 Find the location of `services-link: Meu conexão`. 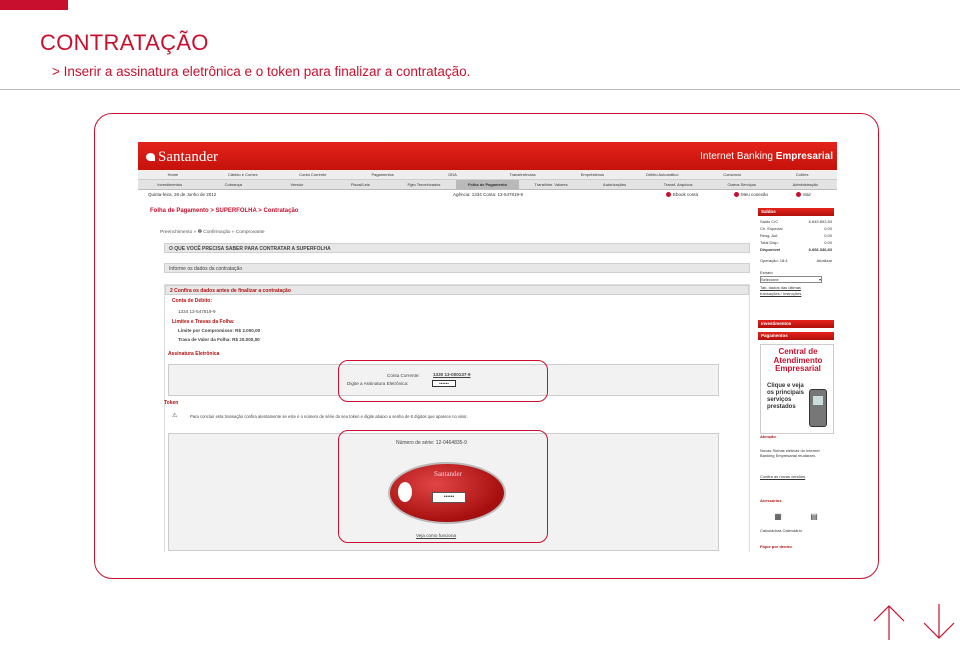

services-link: Meu conexão is located at coordinates (751, 194).